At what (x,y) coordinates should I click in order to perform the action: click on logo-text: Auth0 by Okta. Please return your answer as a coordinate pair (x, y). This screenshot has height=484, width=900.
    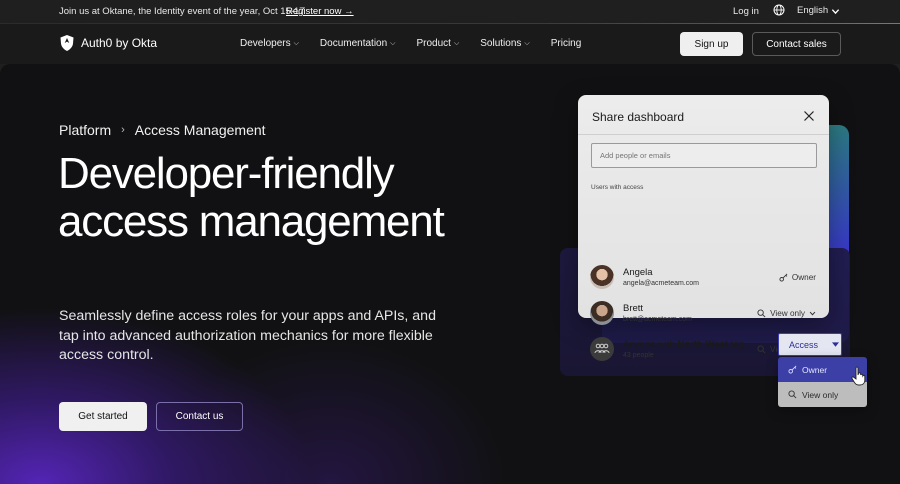
    Looking at the image, I should click on (119, 43).